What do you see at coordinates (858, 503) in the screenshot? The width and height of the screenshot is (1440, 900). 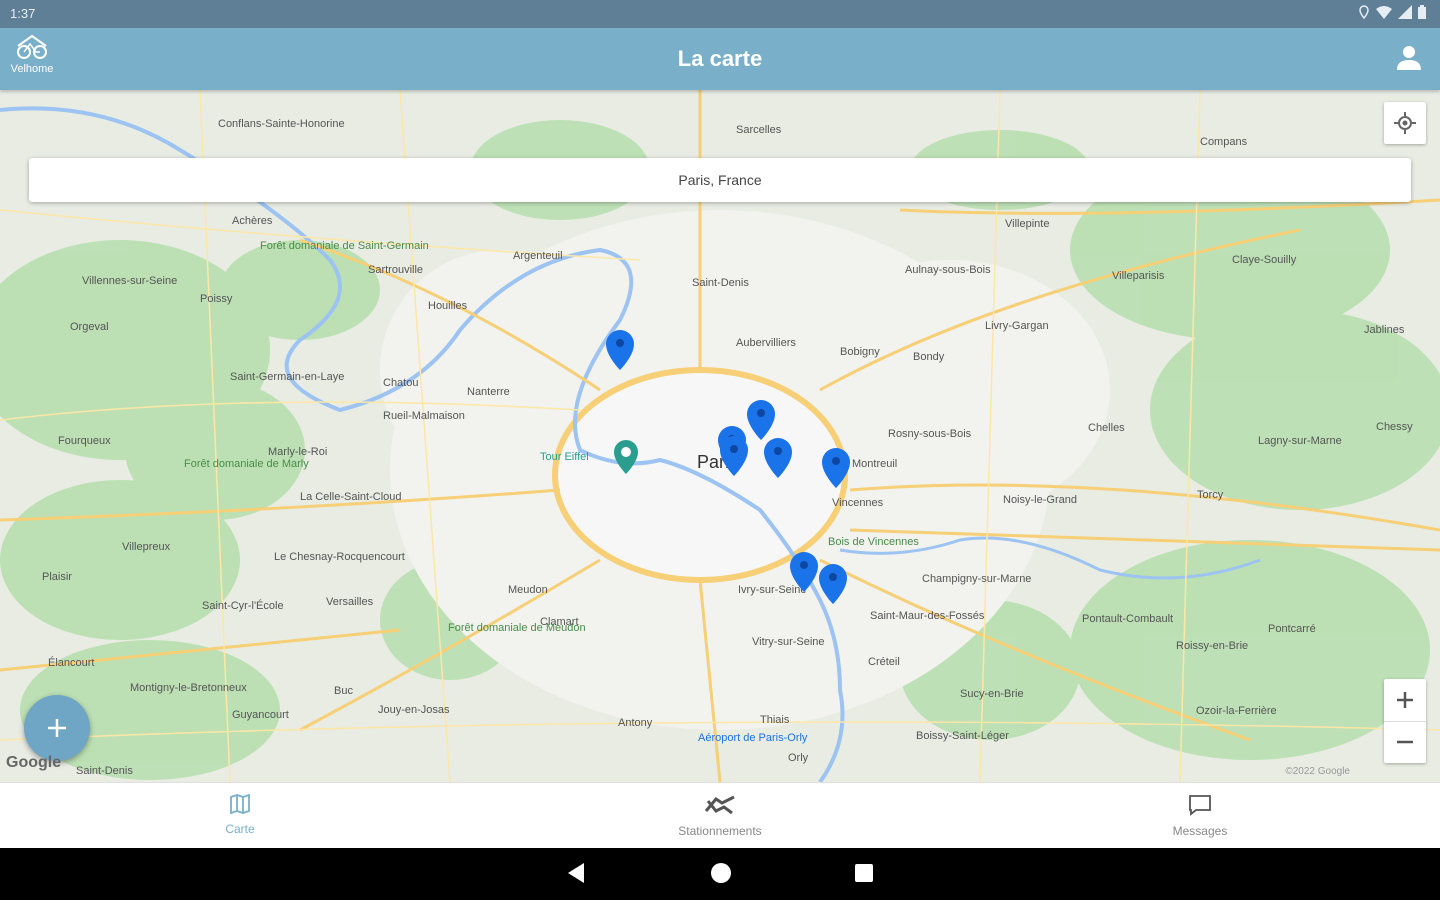 I see `map-label: Vincennes` at bounding box center [858, 503].